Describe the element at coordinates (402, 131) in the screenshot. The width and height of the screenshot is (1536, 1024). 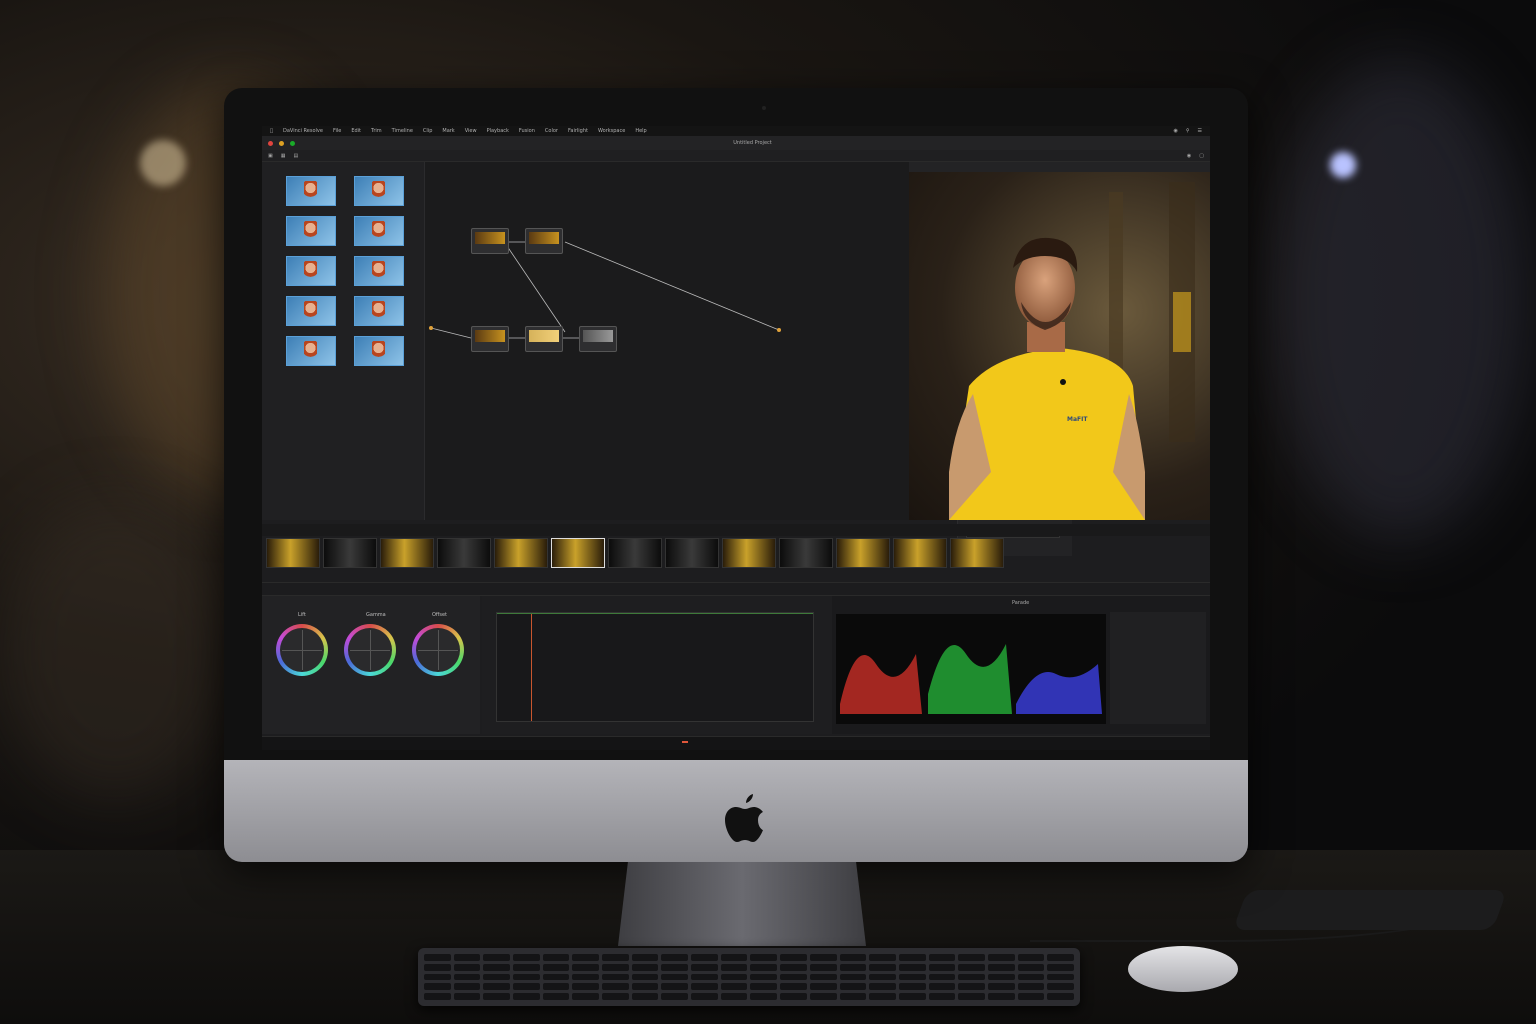
I see `menu-item: Timeline` at that location.